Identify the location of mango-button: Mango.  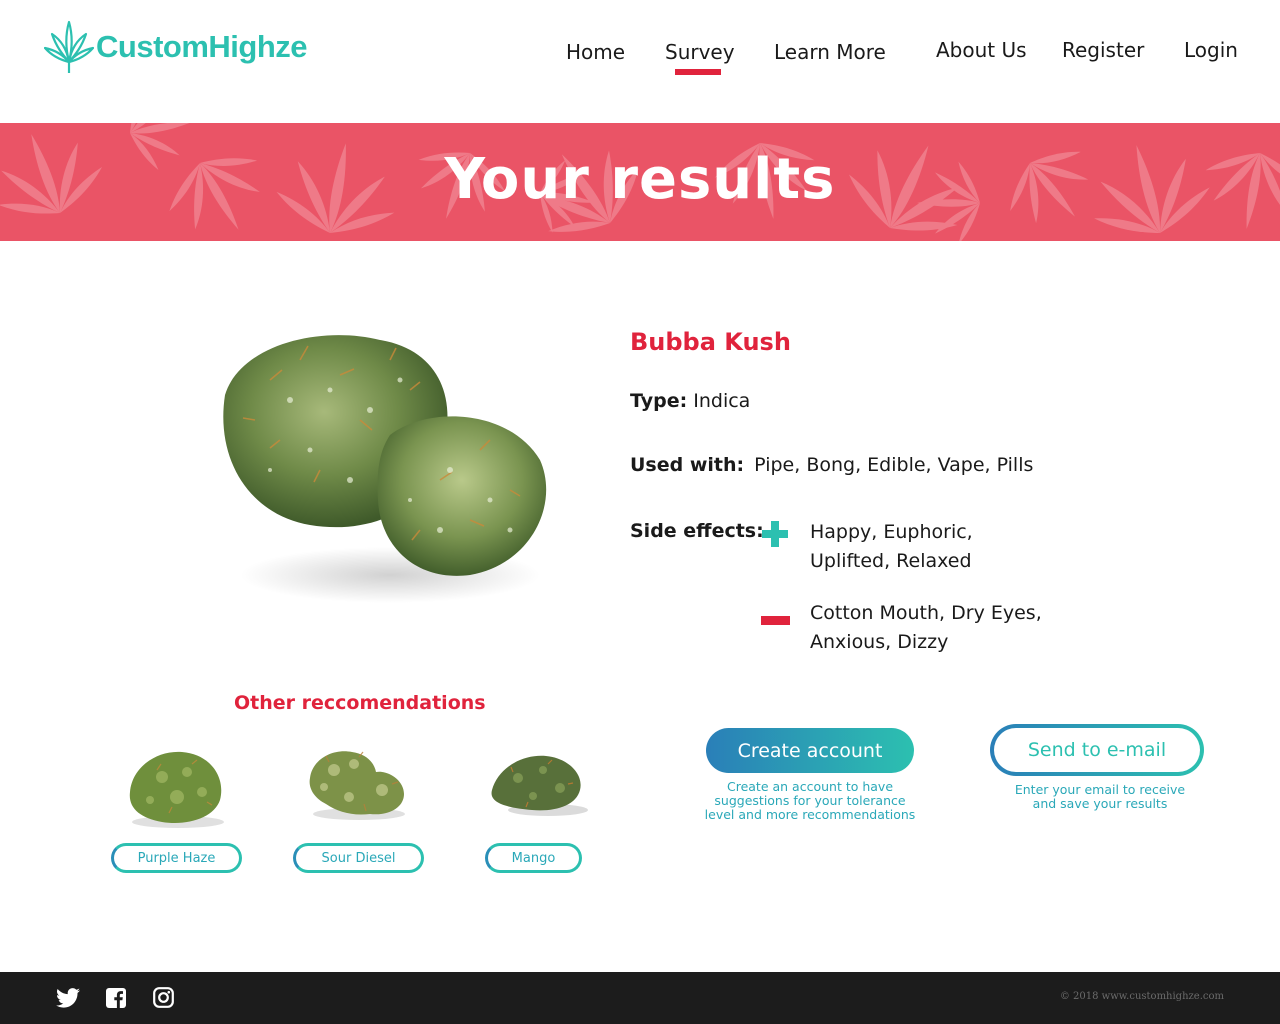
(533, 858).